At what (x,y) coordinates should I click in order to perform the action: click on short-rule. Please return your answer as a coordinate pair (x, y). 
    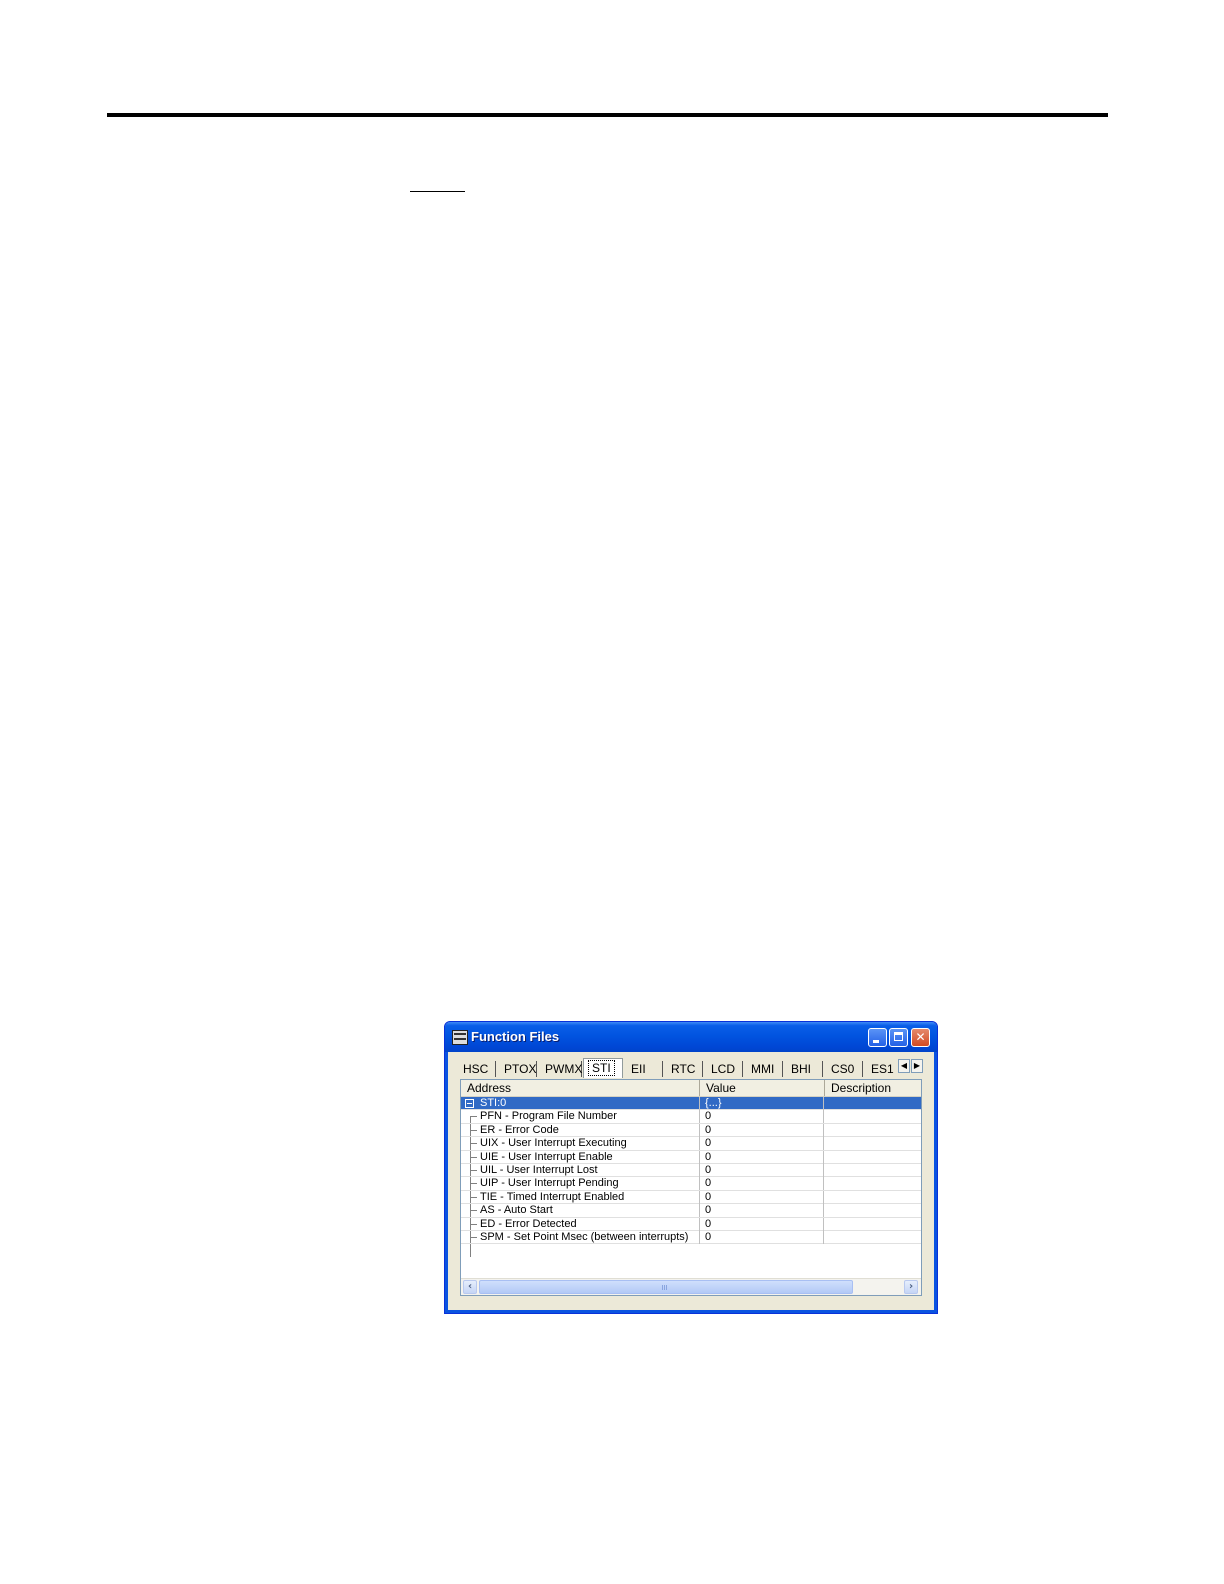
    Looking at the image, I should click on (437, 191).